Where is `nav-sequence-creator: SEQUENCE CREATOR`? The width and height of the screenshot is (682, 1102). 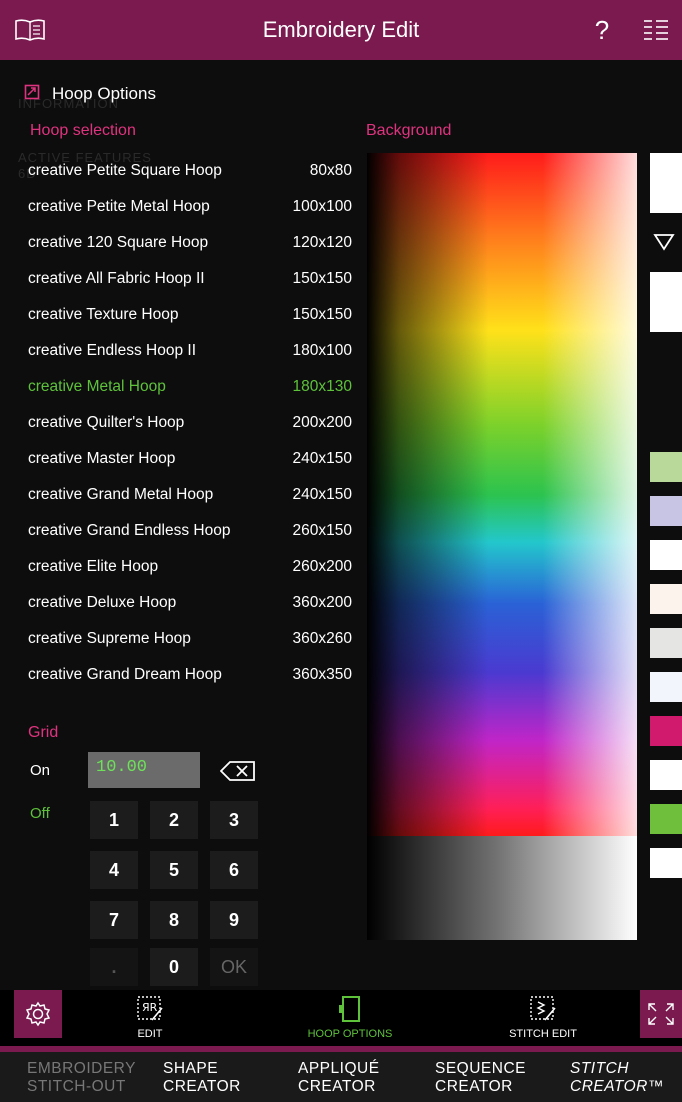
nav-sequence-creator: SEQUENCE CREATOR is located at coordinates (480, 1078).